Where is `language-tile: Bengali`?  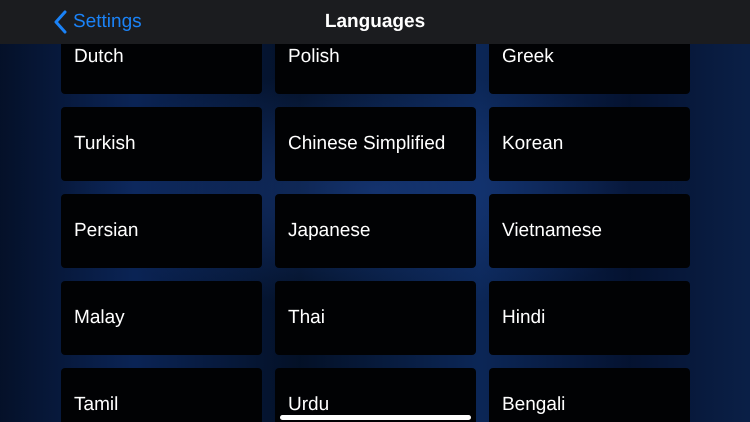
language-tile: Bengali is located at coordinates (589, 395).